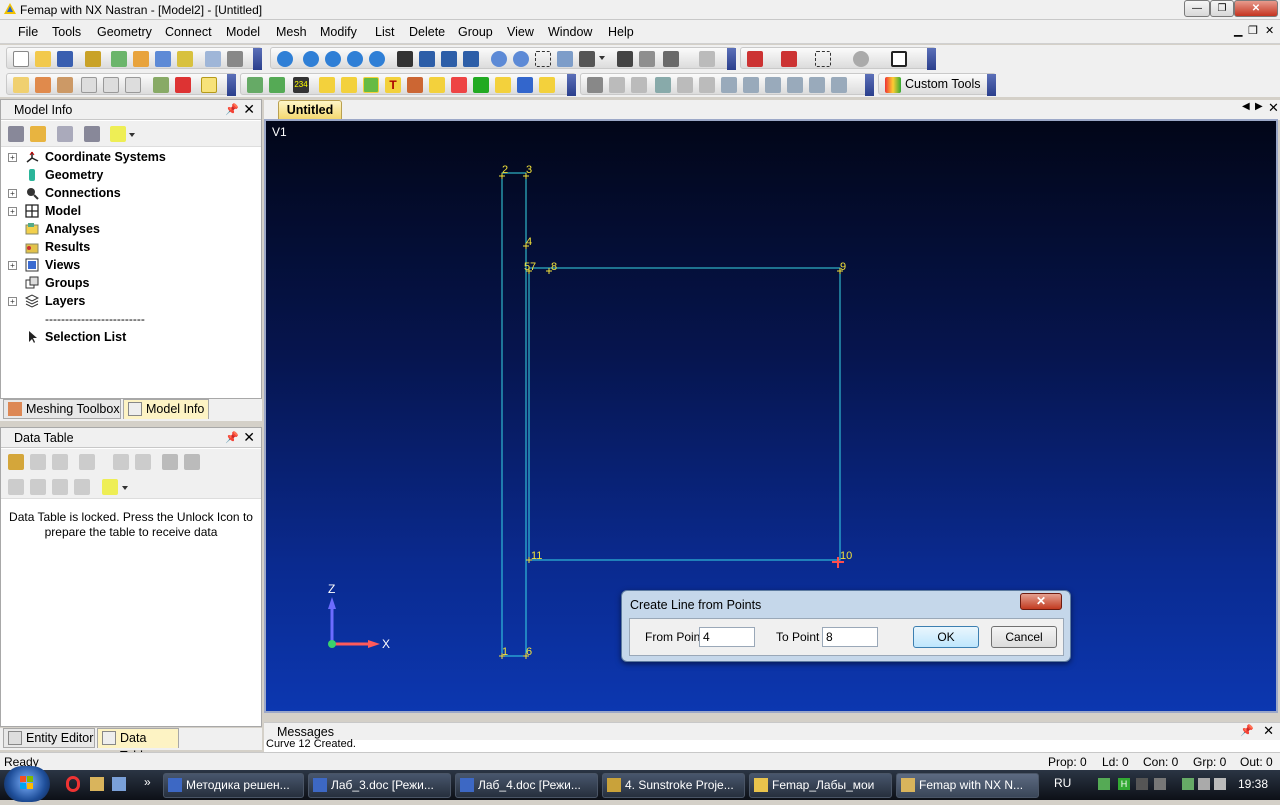 The width and height of the screenshot is (1280, 805). Describe the element at coordinates (647, 59) in the screenshot. I see `view-style-icon` at that location.